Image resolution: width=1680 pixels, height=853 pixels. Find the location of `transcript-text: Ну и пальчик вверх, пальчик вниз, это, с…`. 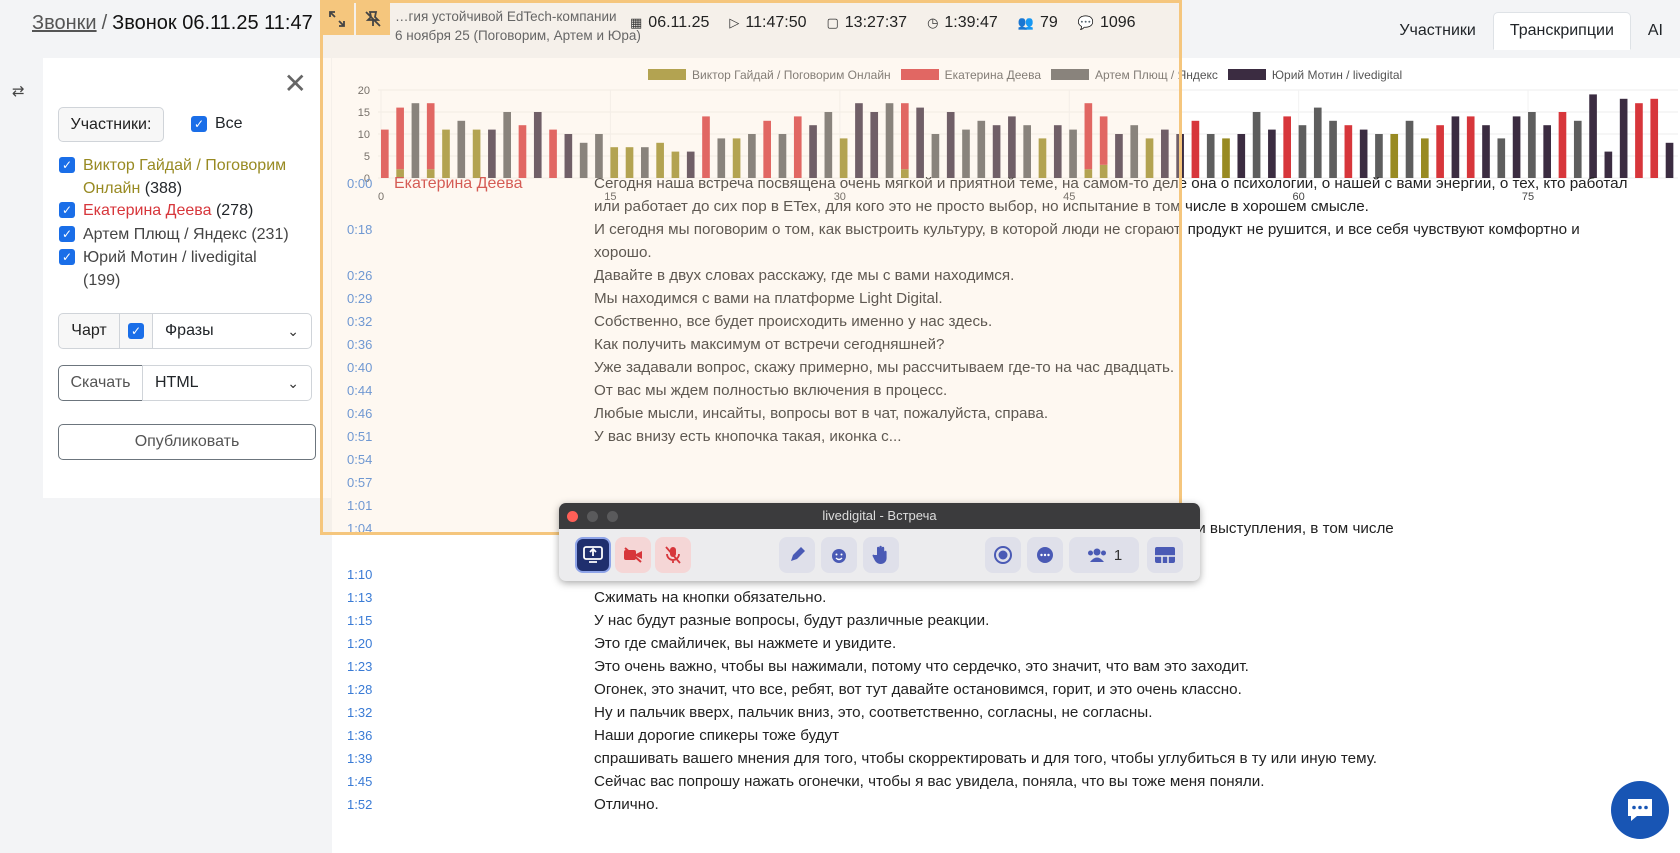

transcript-text: Ну и пальчик вверх, пальчик вниз, это, с… is located at coordinates (1133, 712).